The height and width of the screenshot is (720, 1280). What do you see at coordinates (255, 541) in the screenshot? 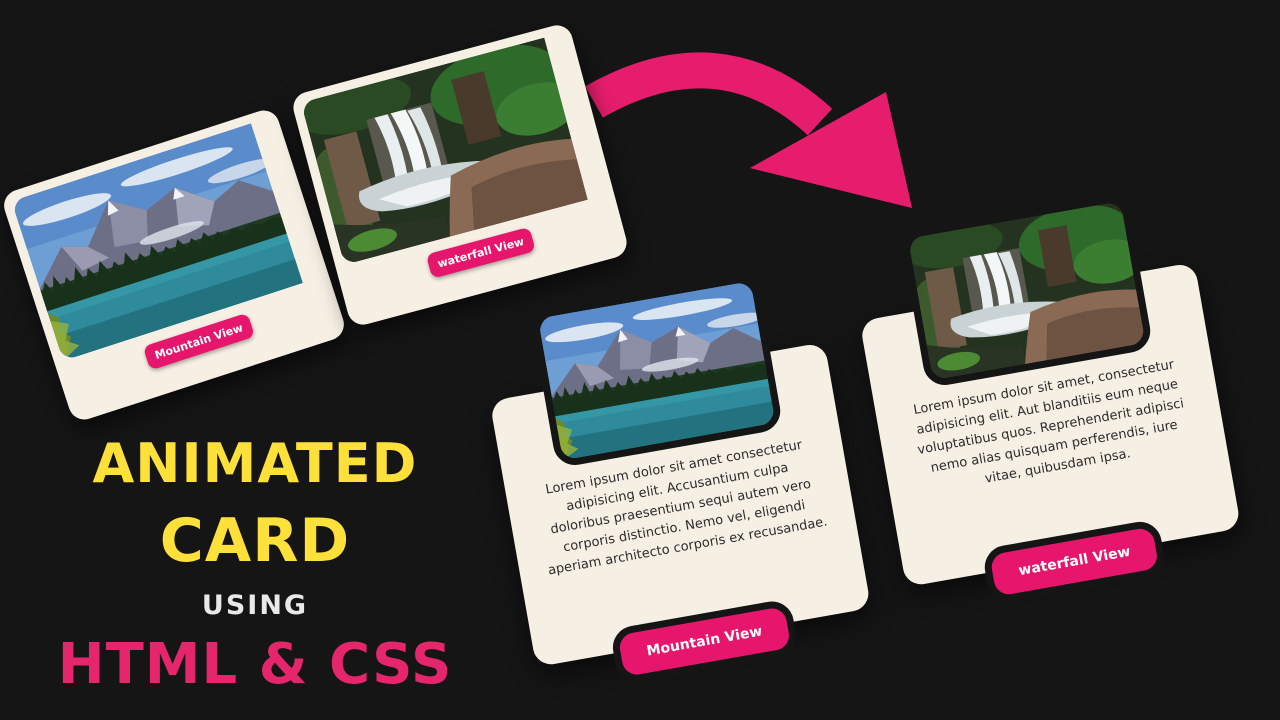
I see `title-card: CARD` at bounding box center [255, 541].